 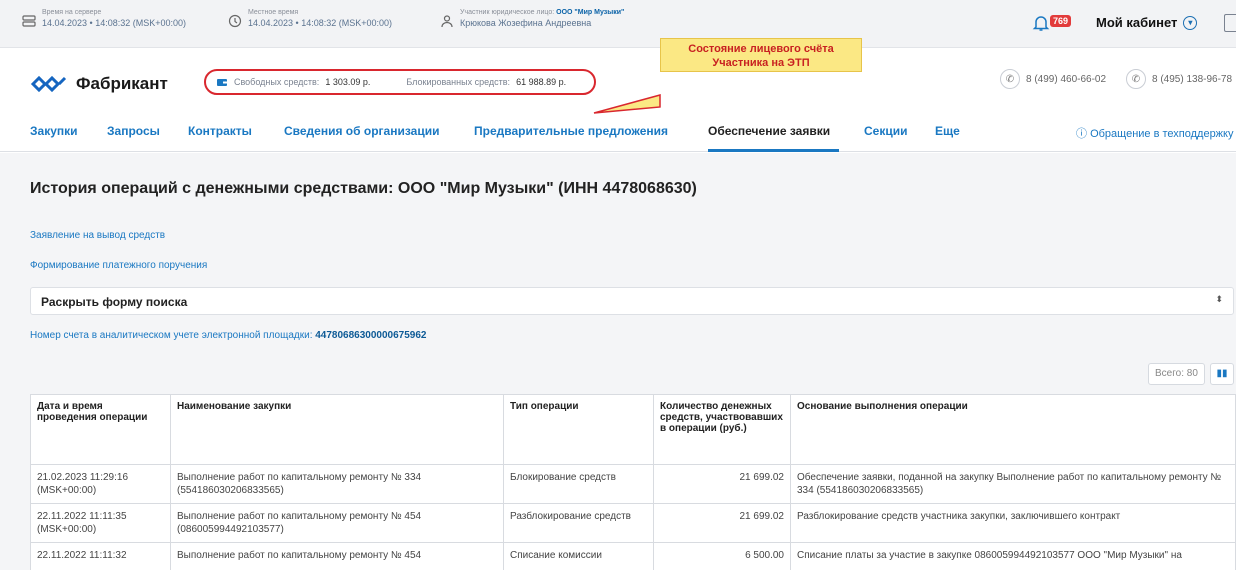 I want to click on cell-amount: 6 500.00, so click(x=722, y=556).